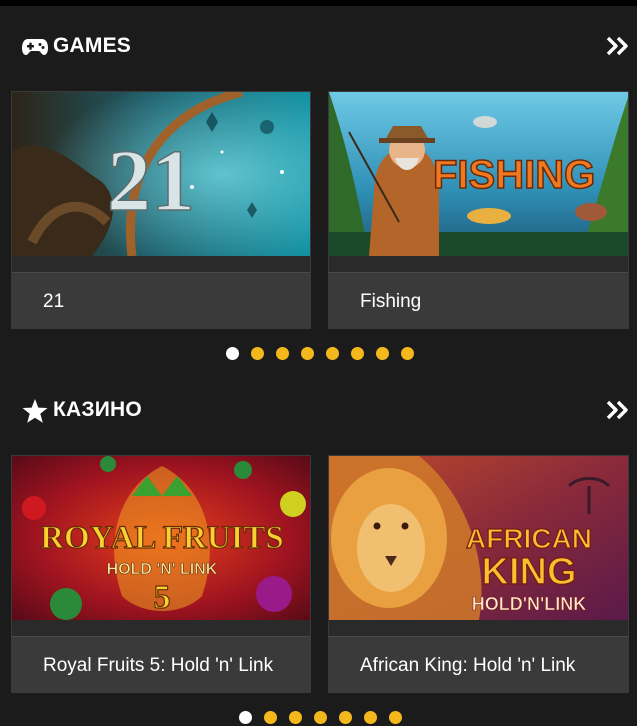 The height and width of the screenshot is (726, 637). What do you see at coordinates (97, 409) in the screenshot?
I see `section-title-casino: КАЗИНО` at bounding box center [97, 409].